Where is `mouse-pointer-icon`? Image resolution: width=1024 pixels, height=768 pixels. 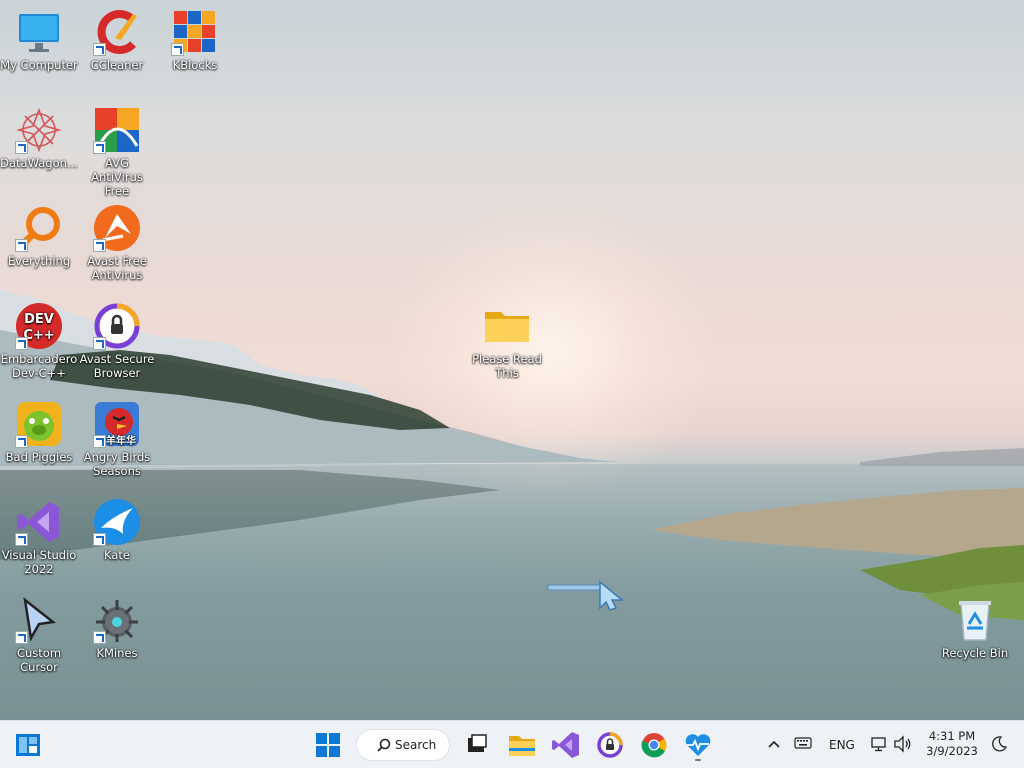
mouse-pointer-icon is located at coordinates (586, 595).